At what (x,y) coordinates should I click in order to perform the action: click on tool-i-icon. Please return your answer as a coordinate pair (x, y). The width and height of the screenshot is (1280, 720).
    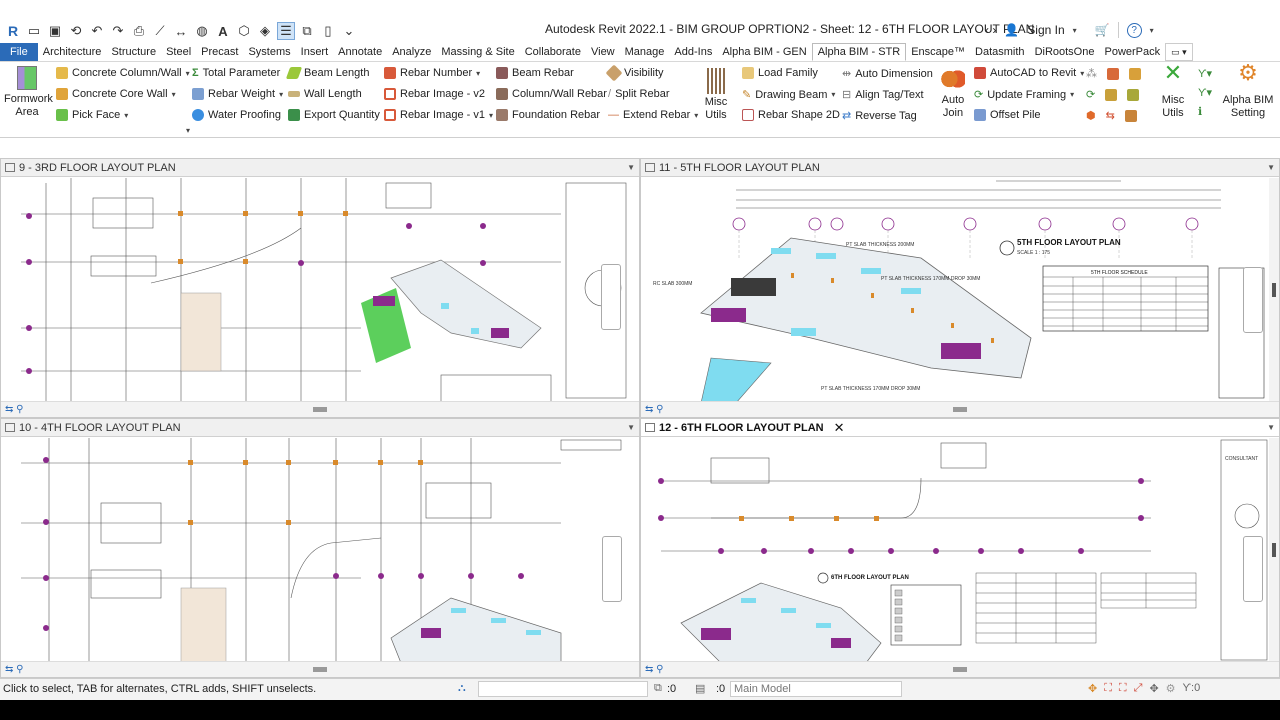
    Looking at the image, I should click on (1130, 115).